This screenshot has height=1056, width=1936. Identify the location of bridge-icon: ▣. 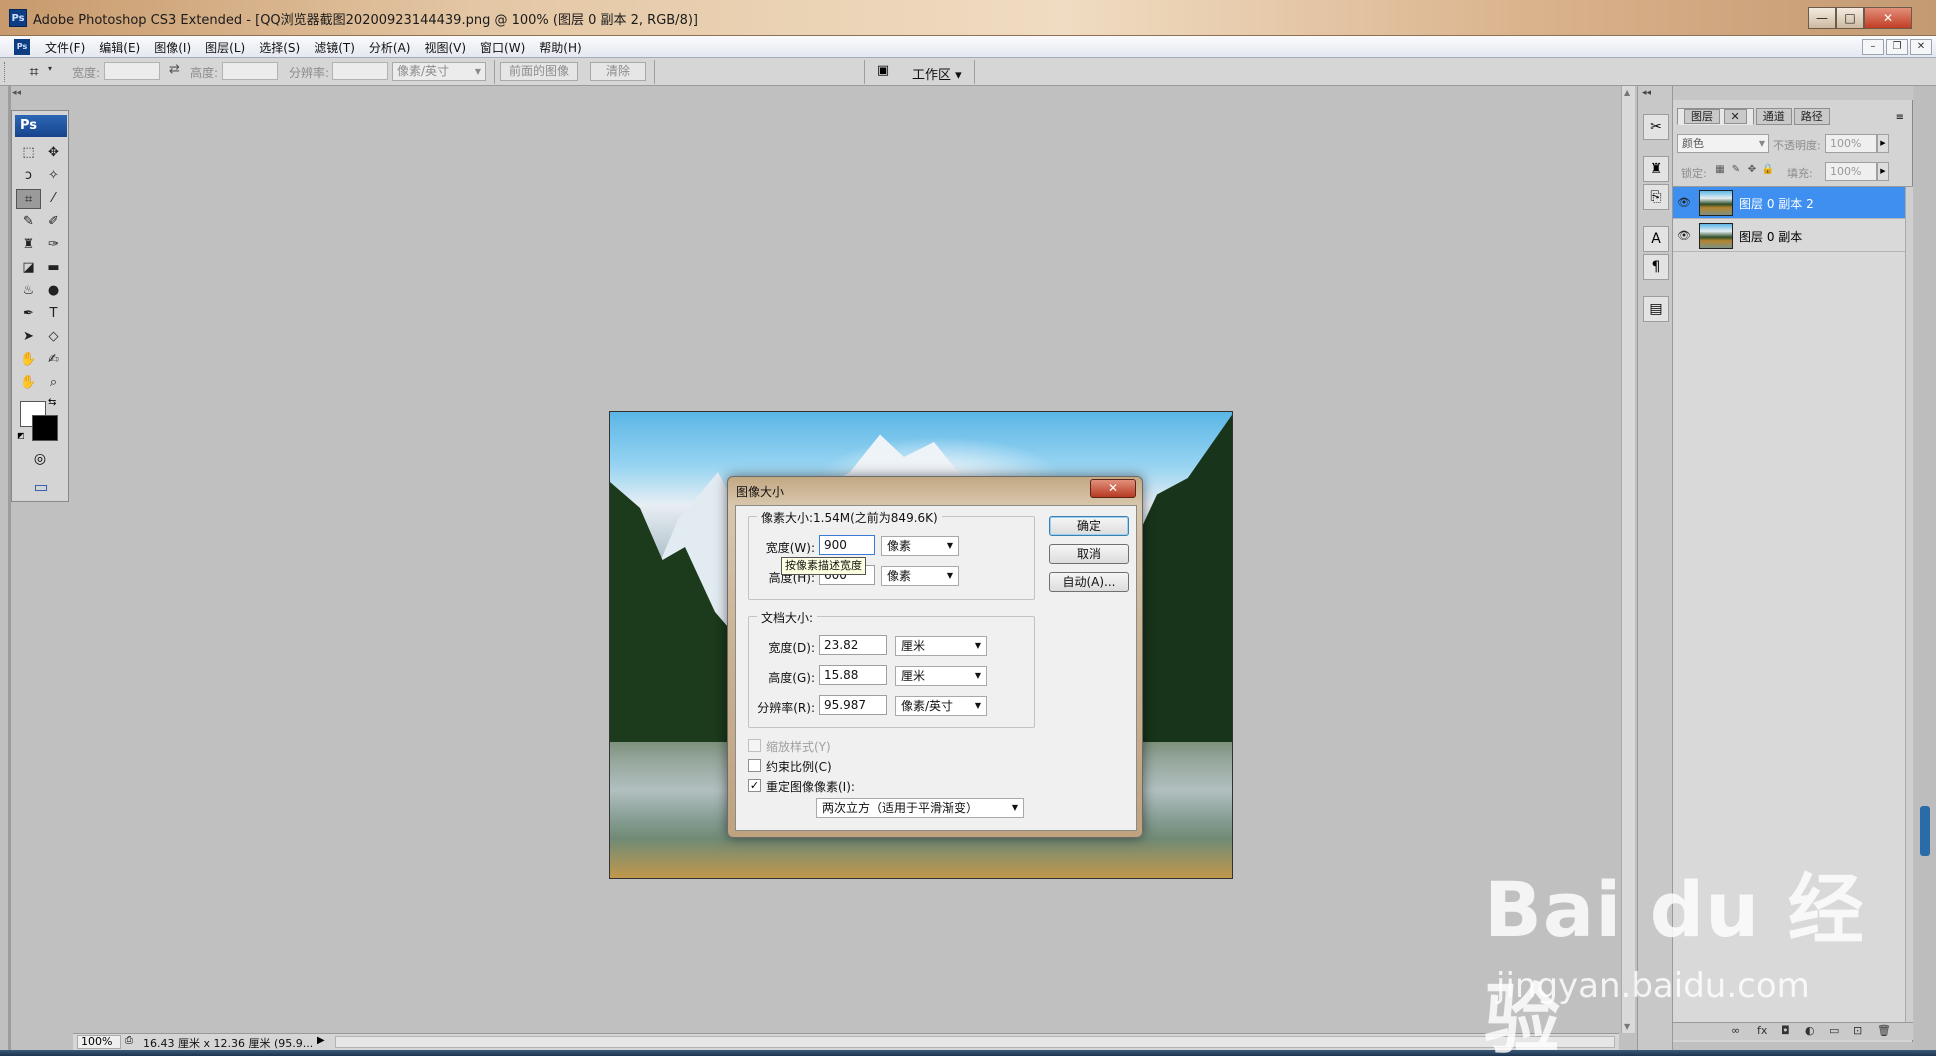
(883, 72).